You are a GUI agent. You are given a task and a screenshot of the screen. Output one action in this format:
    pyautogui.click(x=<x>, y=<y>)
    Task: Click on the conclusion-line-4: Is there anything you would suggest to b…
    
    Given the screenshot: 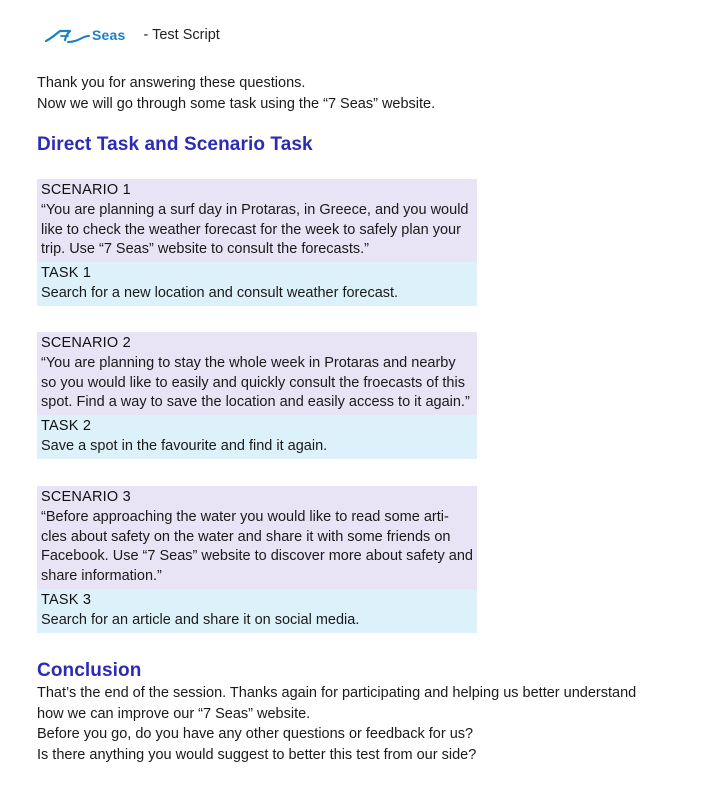 What is the action you would take?
    pyautogui.click(x=257, y=754)
    